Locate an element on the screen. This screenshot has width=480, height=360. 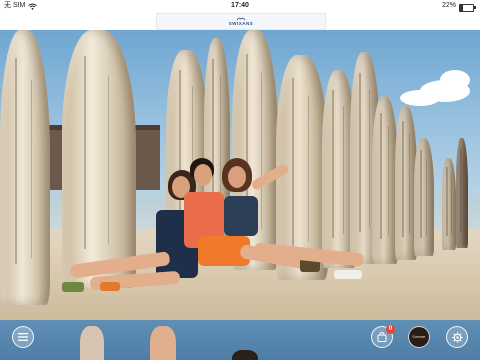
settings-button is located at coordinates (457, 337).